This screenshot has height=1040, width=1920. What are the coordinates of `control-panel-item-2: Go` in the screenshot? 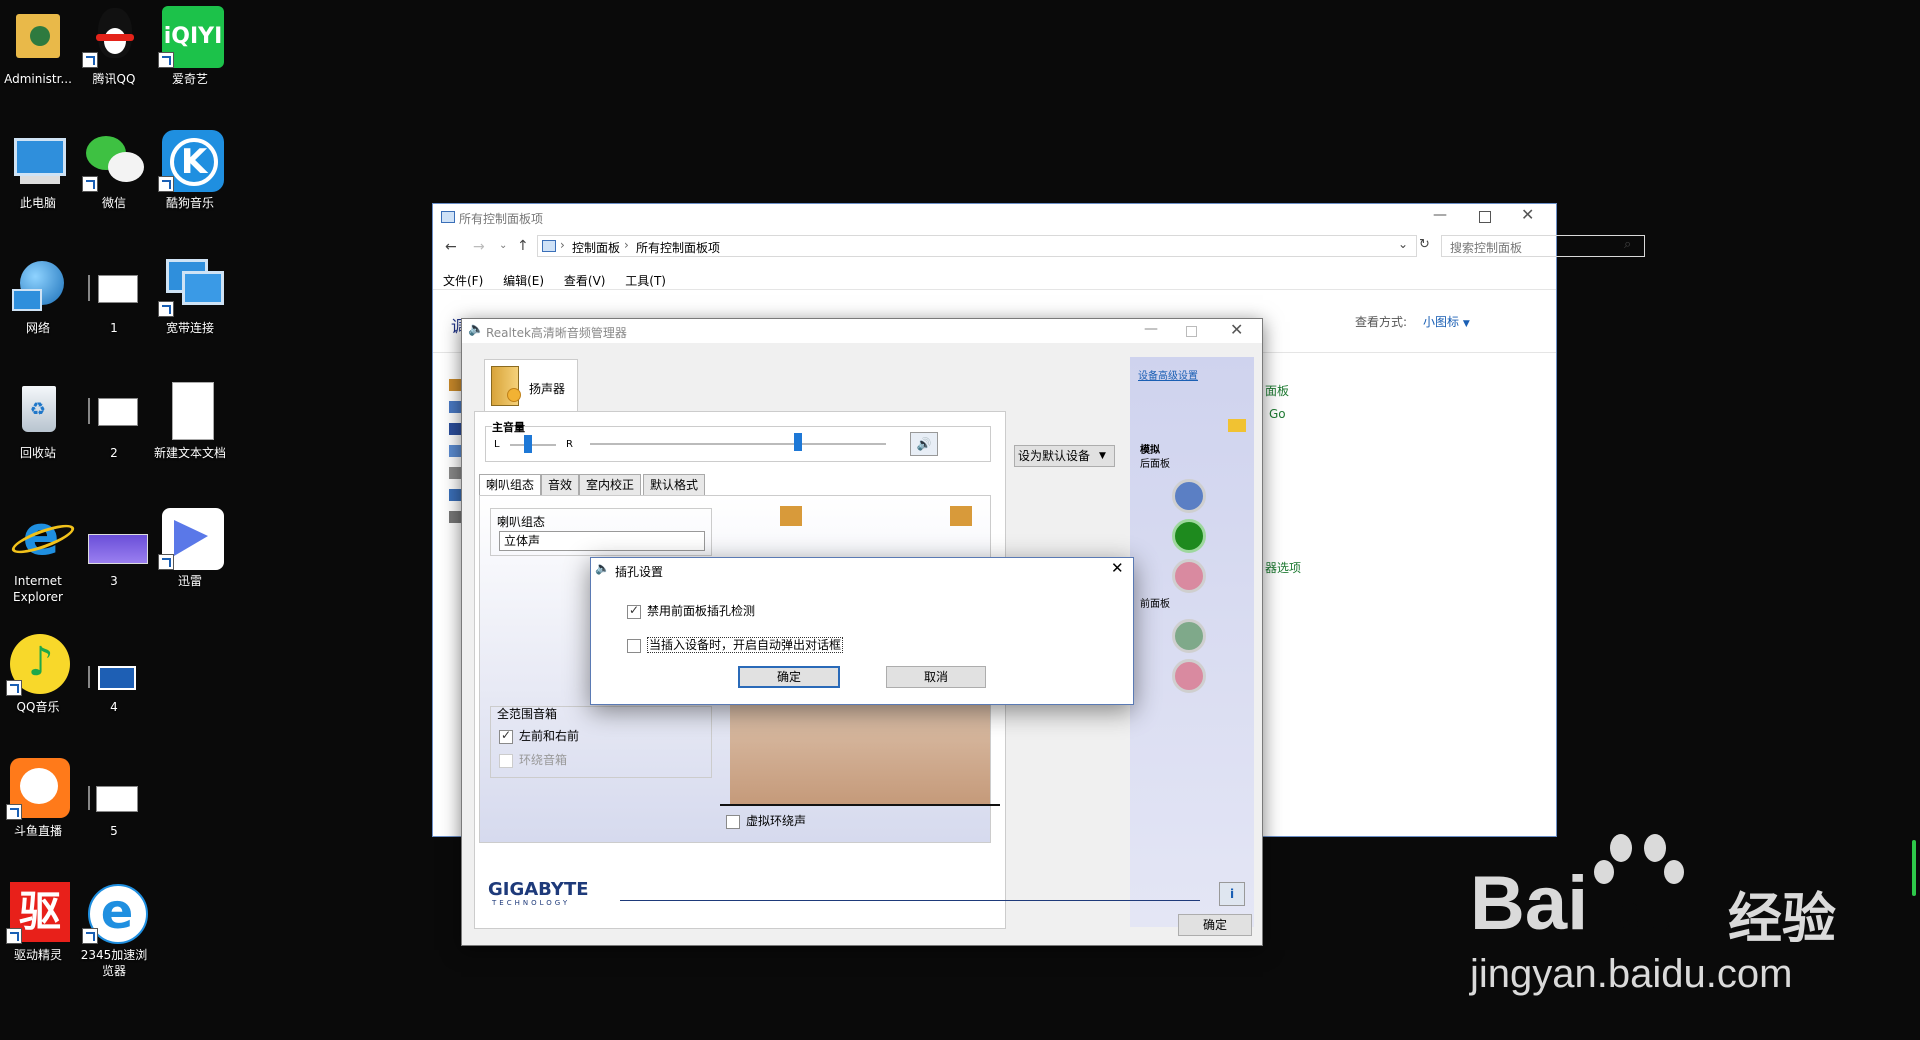 It's located at (1277, 414).